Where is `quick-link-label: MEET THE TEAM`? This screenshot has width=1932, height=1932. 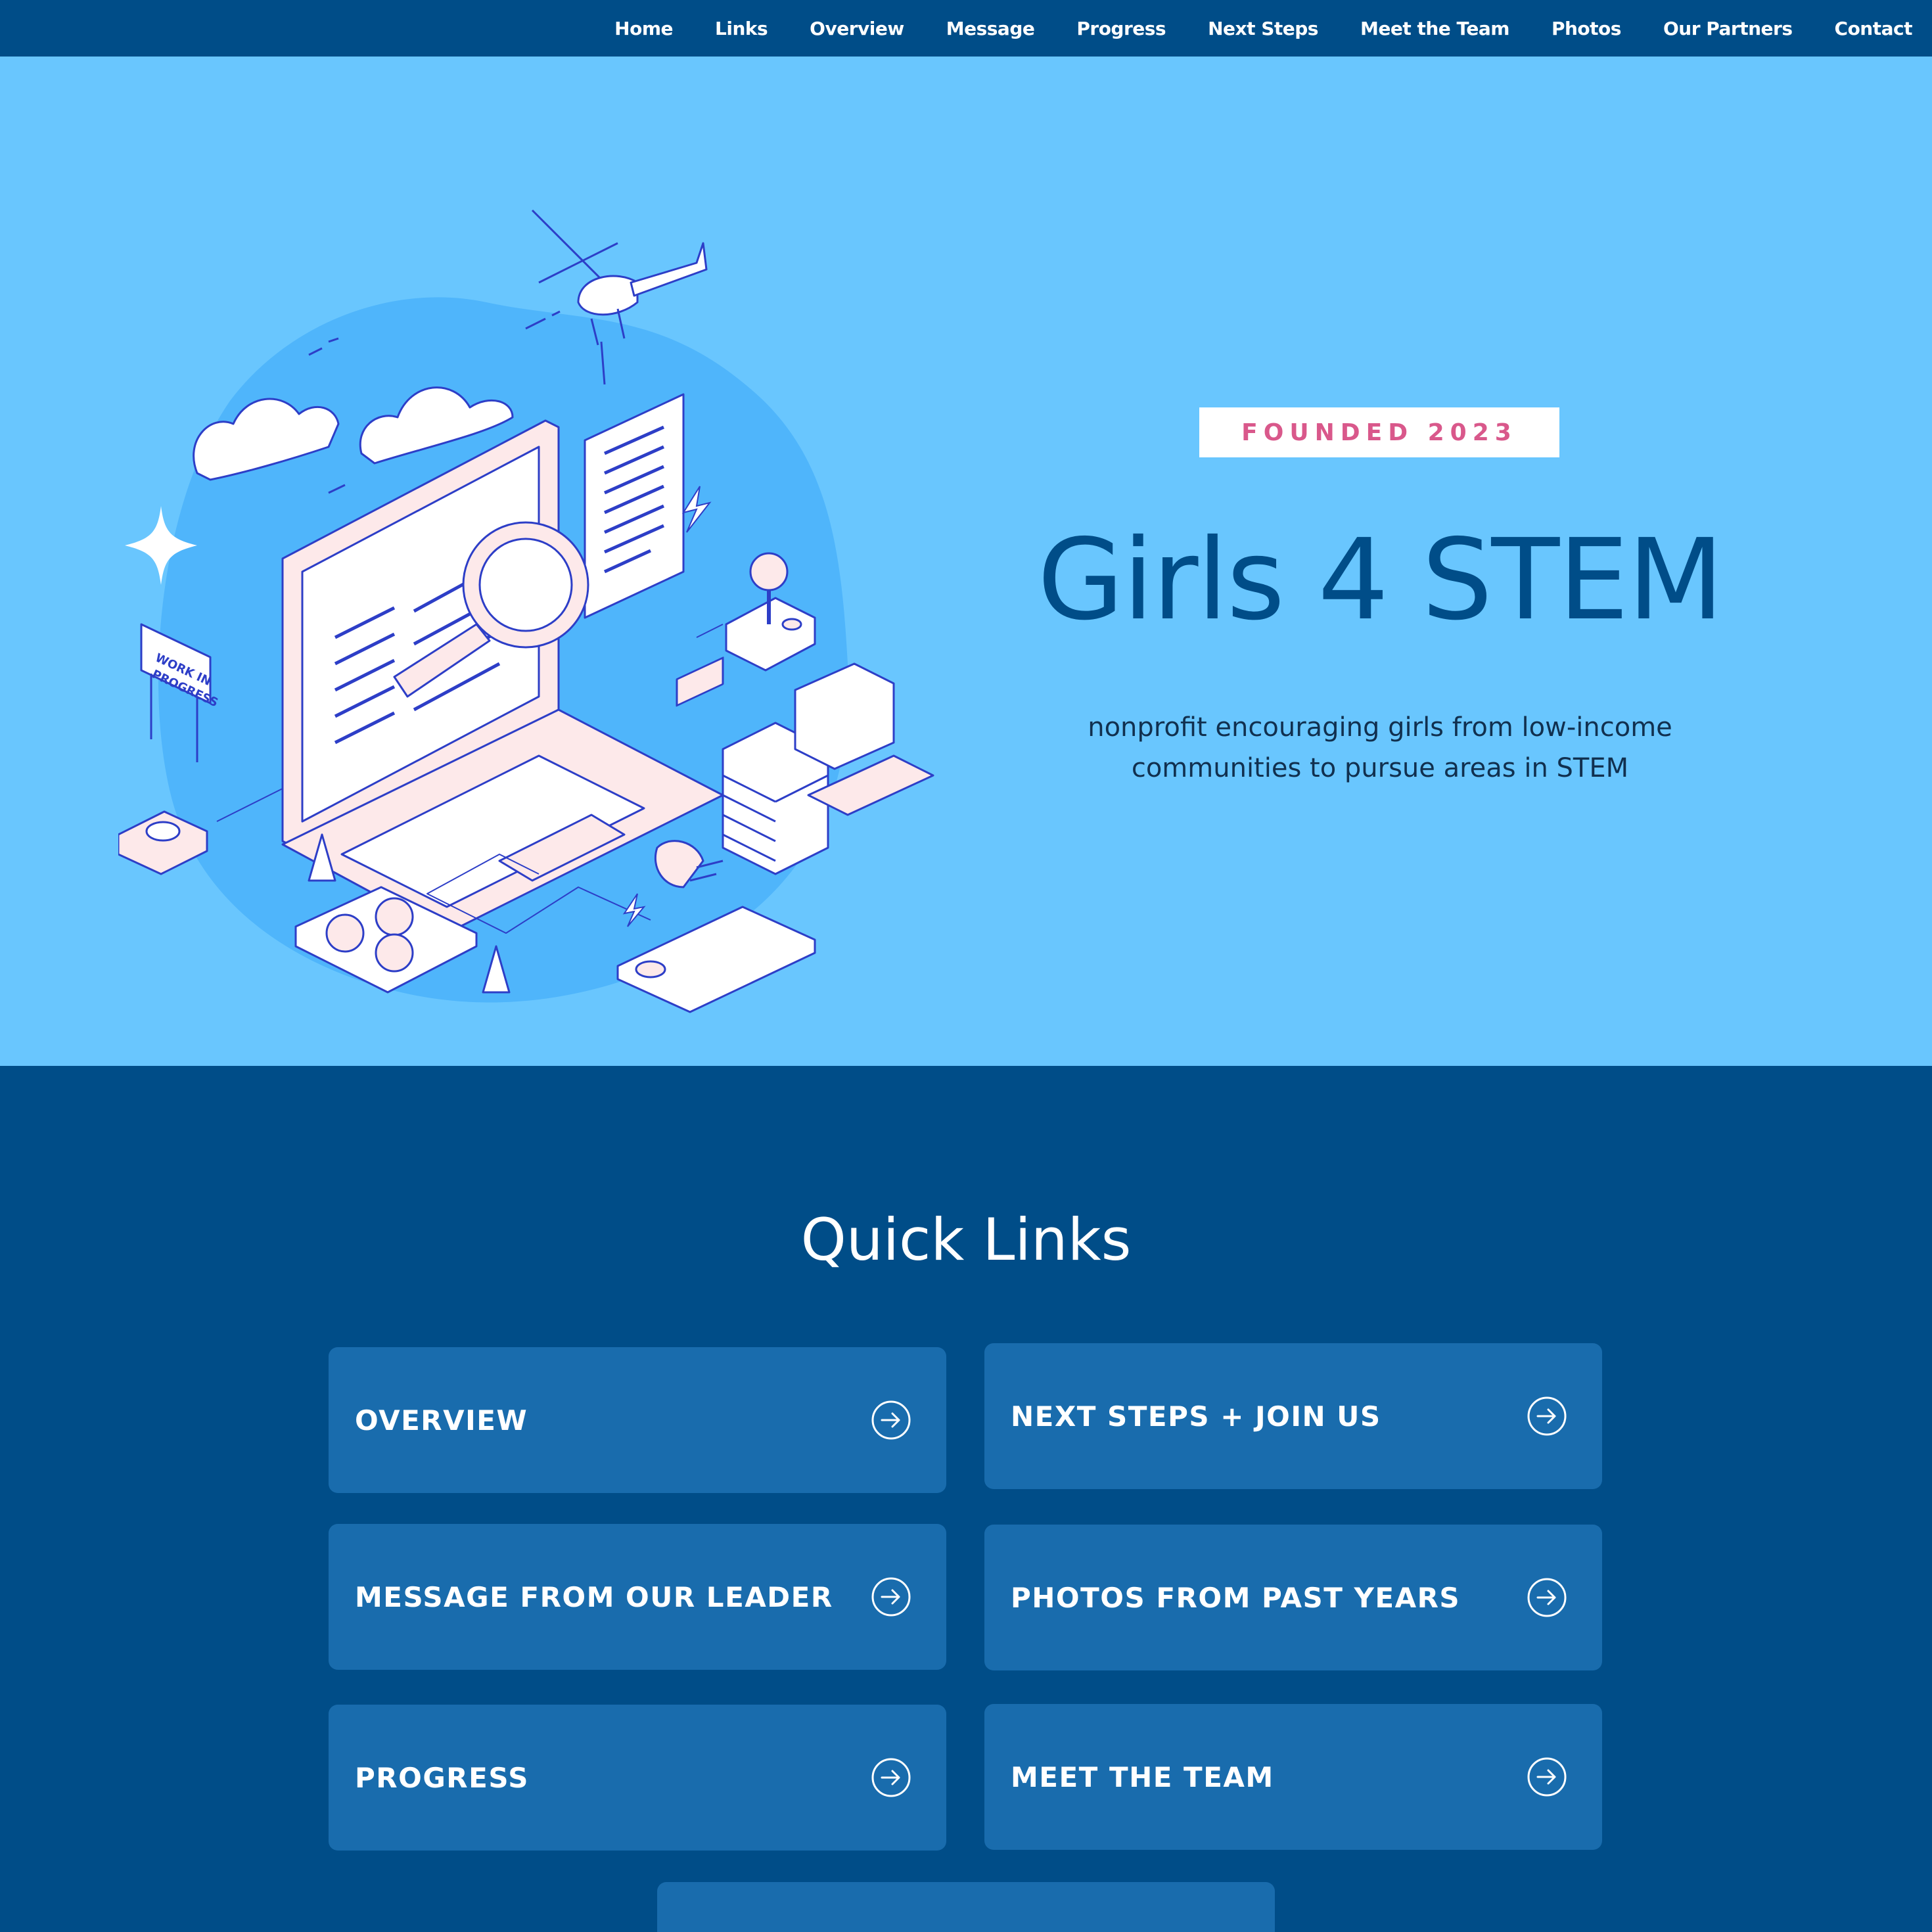
quick-link-label: MEET THE TEAM is located at coordinates (1142, 1776).